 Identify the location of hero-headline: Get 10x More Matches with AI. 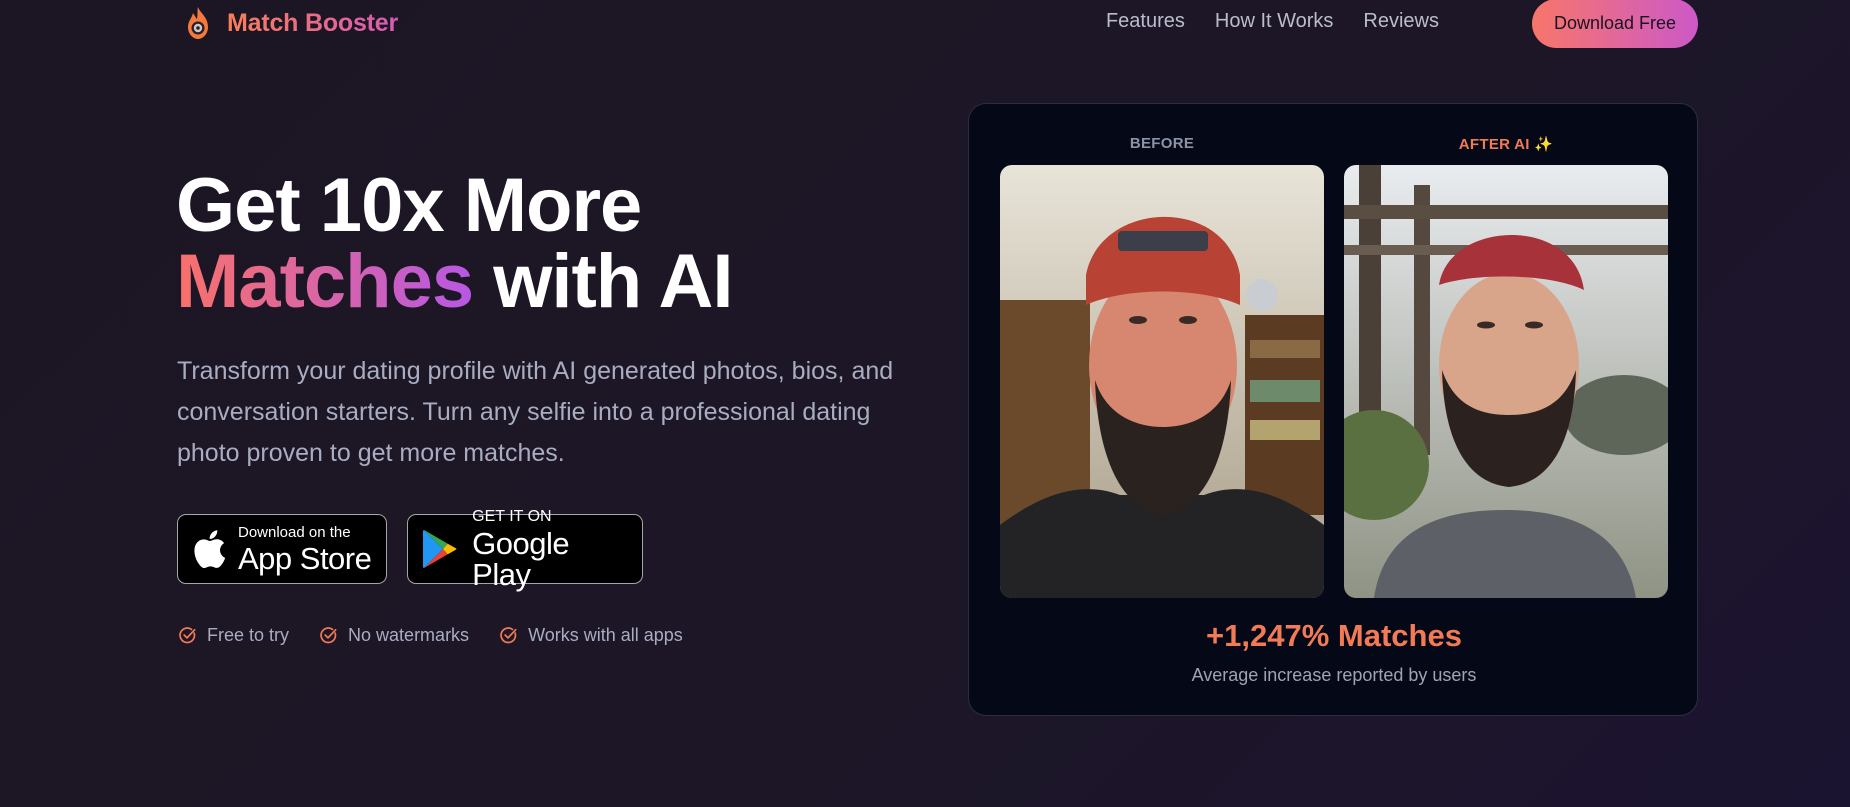
(455, 241).